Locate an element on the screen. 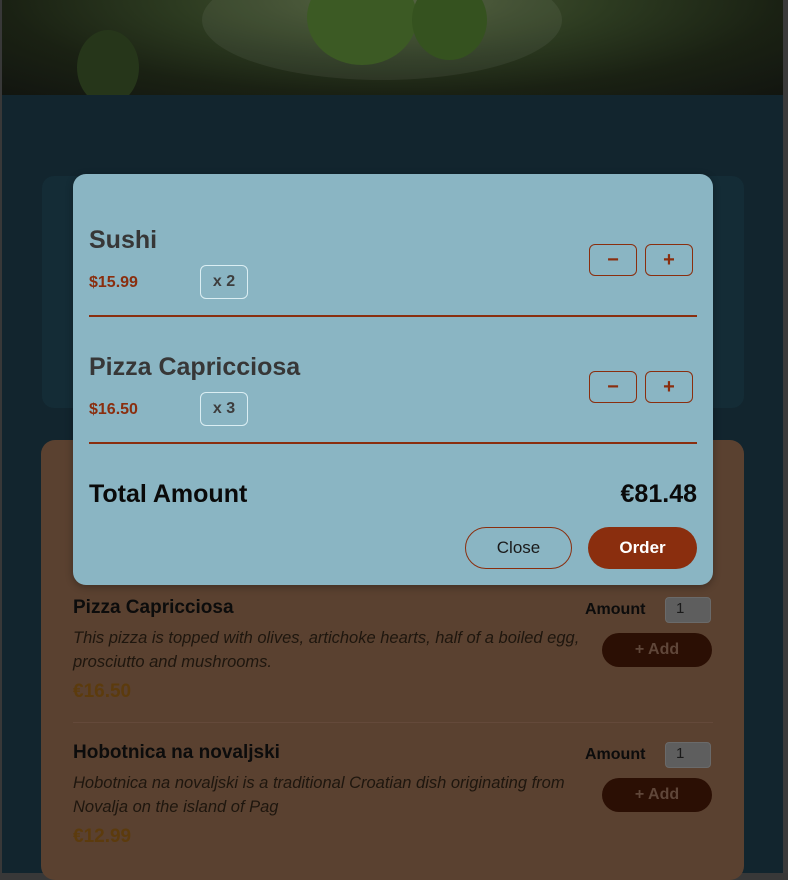  cart-item-quantity: x 3 is located at coordinates (224, 409).